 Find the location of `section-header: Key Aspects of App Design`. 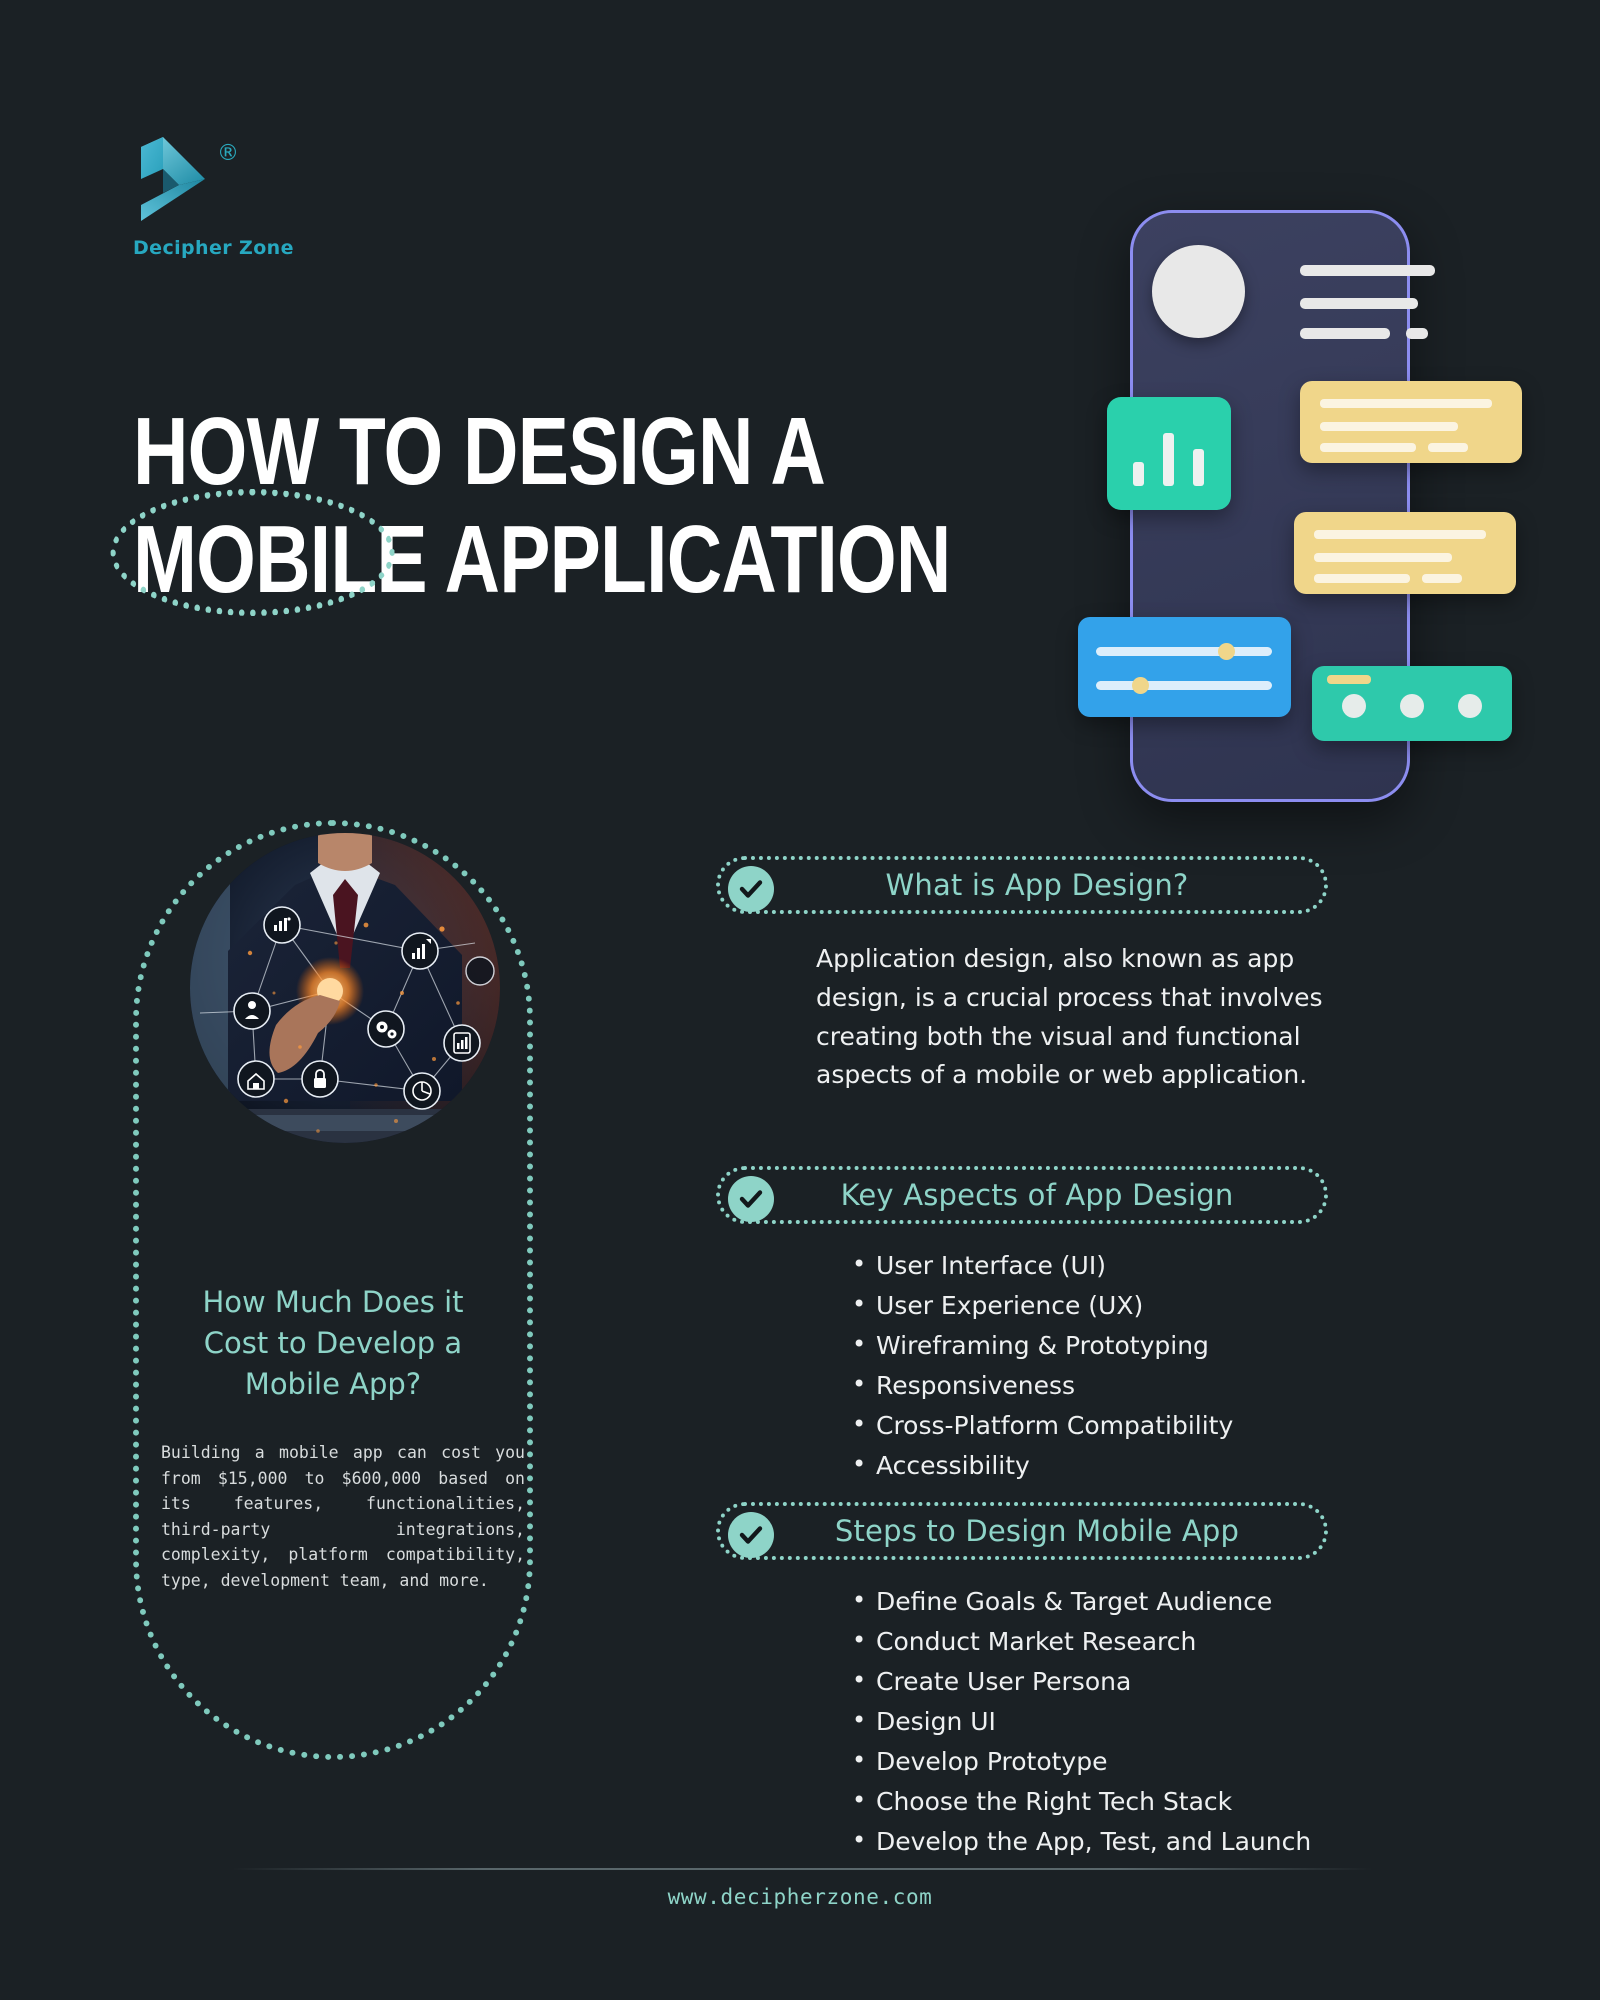

section-header: Key Aspects of App Design is located at coordinates (1022, 1195).